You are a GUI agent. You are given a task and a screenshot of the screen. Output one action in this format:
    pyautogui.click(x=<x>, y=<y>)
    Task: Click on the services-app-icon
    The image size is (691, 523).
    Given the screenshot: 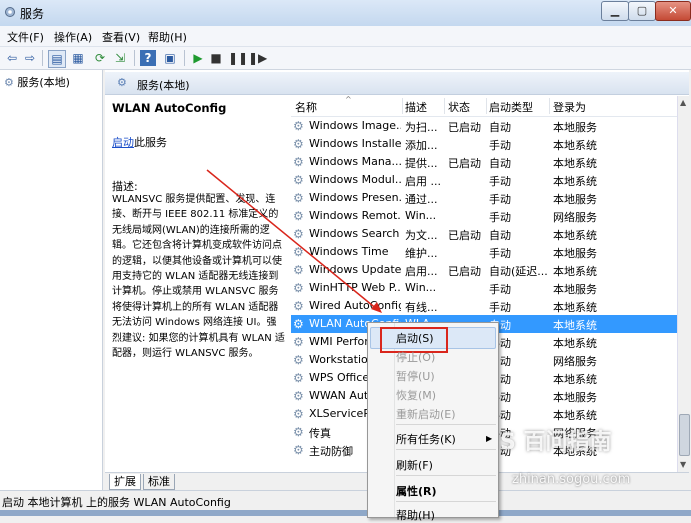 What is the action you would take?
    pyautogui.click(x=10, y=12)
    